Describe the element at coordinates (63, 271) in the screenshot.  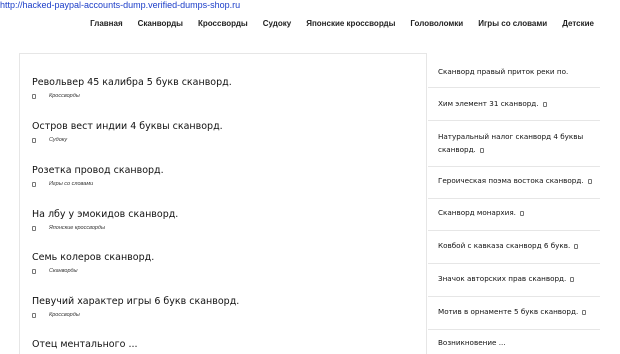
I see `post-category: Сканворды` at that location.